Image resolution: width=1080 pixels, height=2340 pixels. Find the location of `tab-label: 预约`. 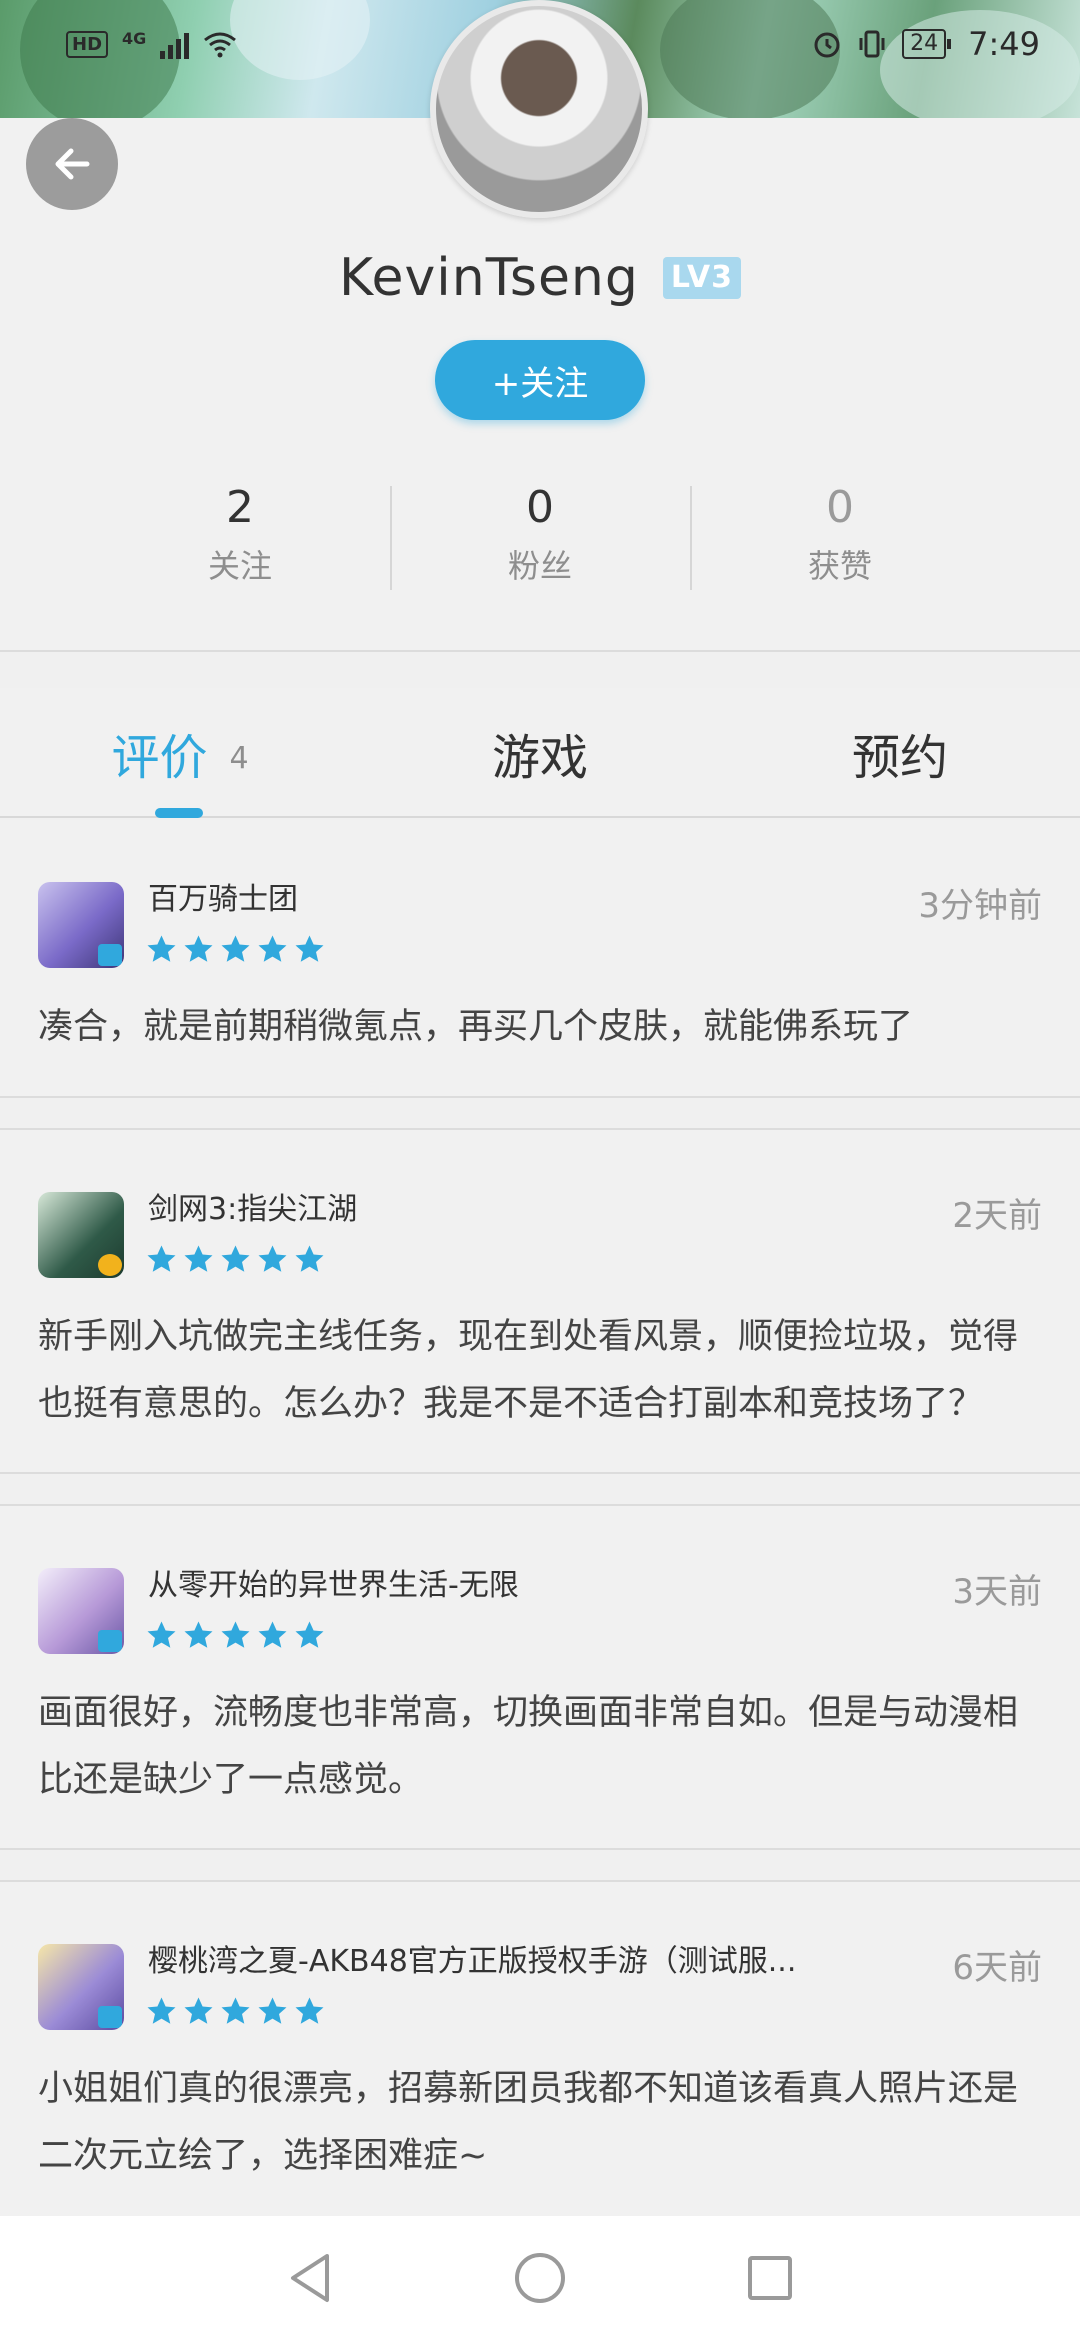

tab-label: 预约 is located at coordinates (899, 758).